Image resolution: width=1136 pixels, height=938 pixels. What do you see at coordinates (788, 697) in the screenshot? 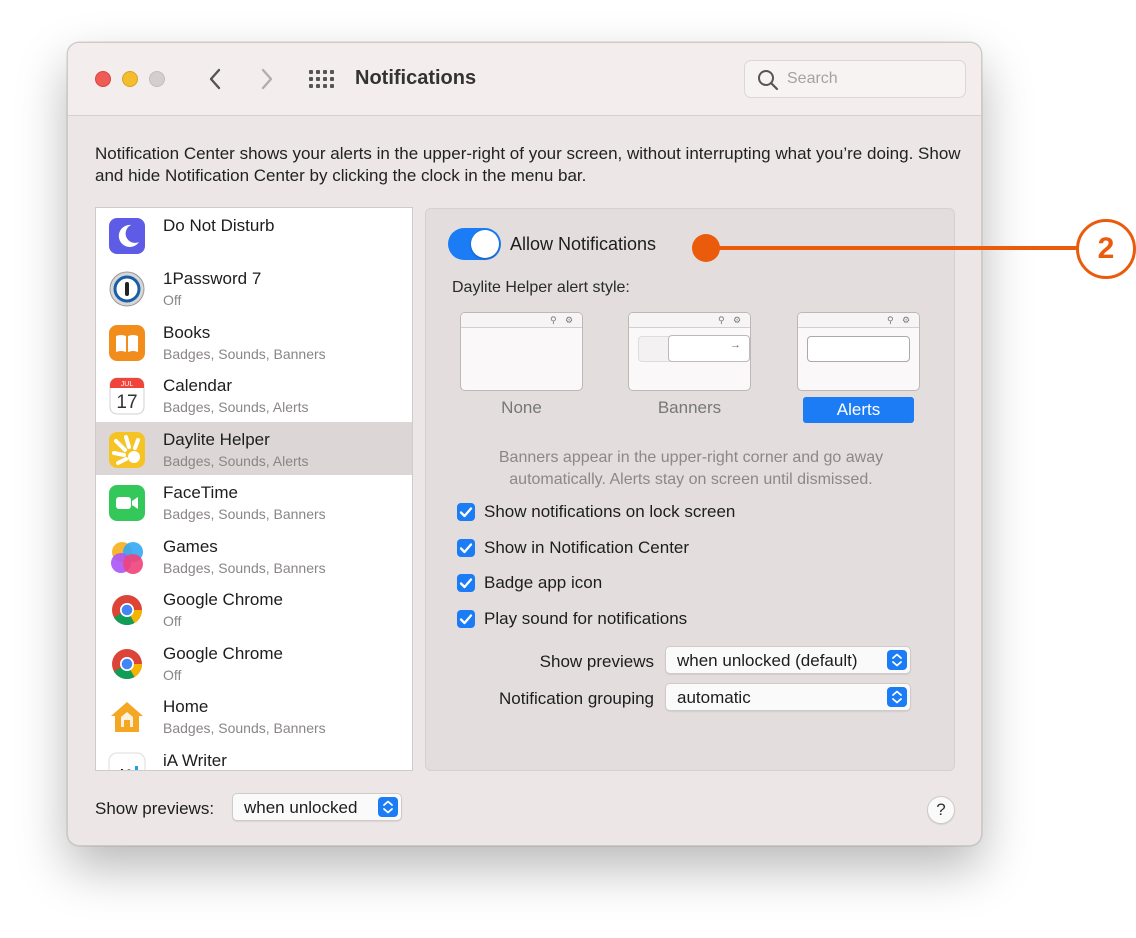
I see `grouping-popup: automatic` at bounding box center [788, 697].